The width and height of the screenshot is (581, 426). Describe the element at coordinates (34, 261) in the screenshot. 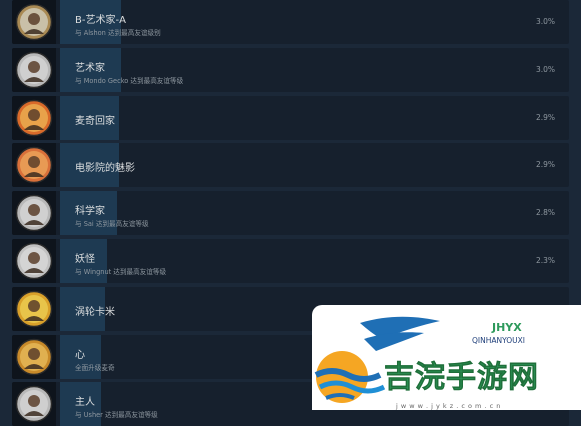

I see `wingnut-bat-portrait-icon` at that location.